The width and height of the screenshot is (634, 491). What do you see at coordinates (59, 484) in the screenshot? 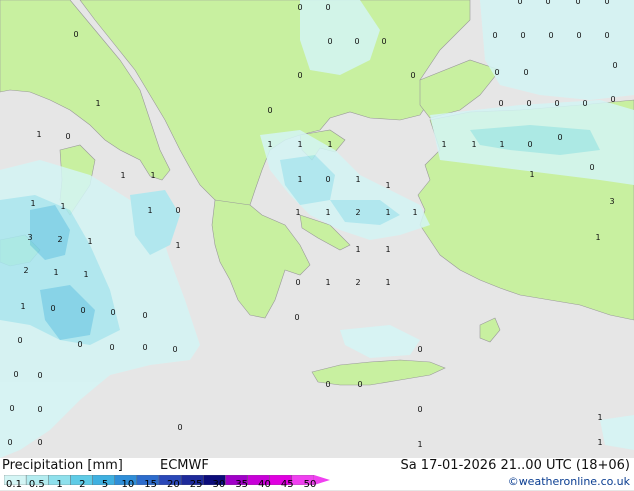
I see `scale-tick-label: 1` at bounding box center [59, 484].